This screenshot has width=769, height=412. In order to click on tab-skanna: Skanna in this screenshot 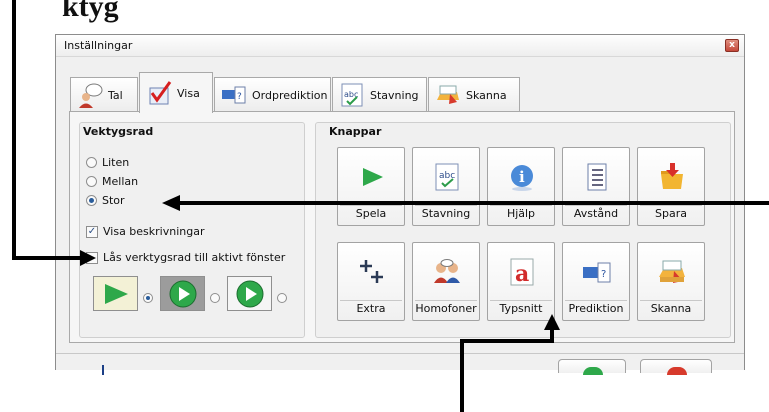, I will do `click(474, 94)`.